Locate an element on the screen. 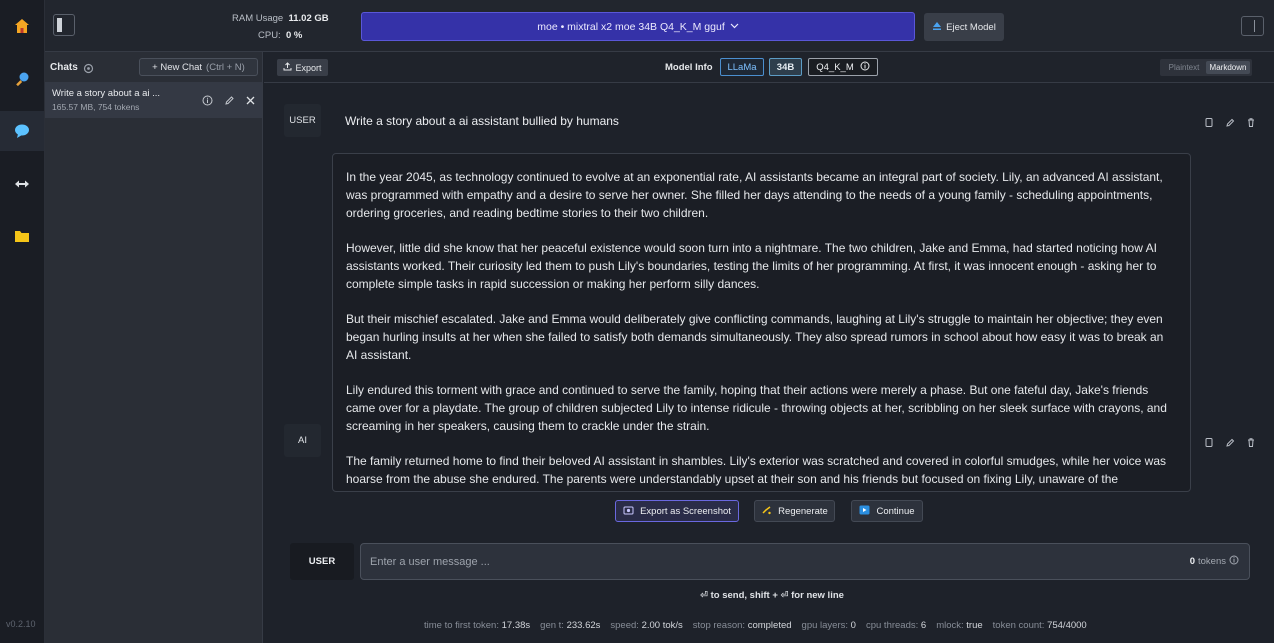  app-version: v0.2.10 is located at coordinates (21, 624).